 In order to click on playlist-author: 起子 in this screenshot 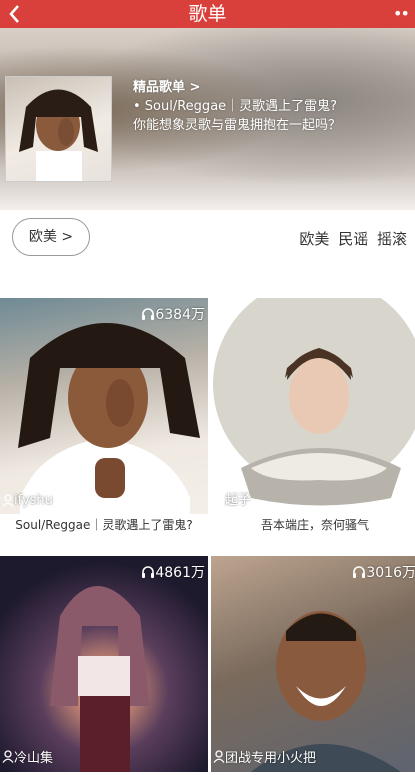, I will do `click(232, 498)`.